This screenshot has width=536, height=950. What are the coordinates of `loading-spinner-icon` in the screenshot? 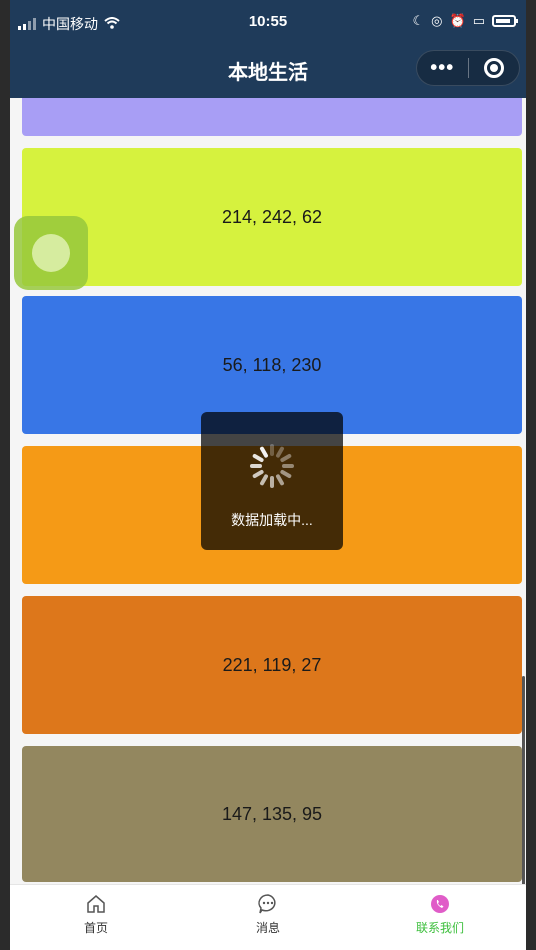 It's located at (272, 466).